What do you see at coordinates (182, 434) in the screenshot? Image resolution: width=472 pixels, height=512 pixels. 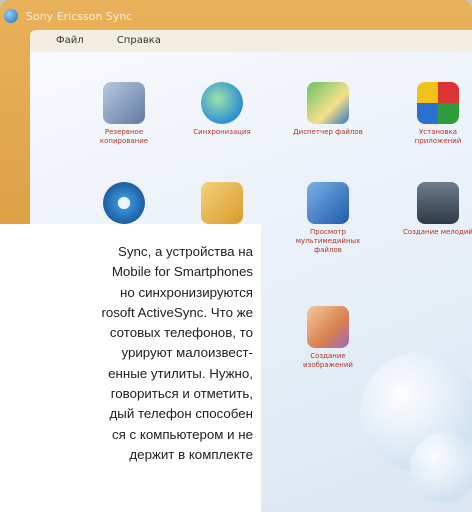 I see `article-line: ся с компьютером и не` at bounding box center [182, 434].